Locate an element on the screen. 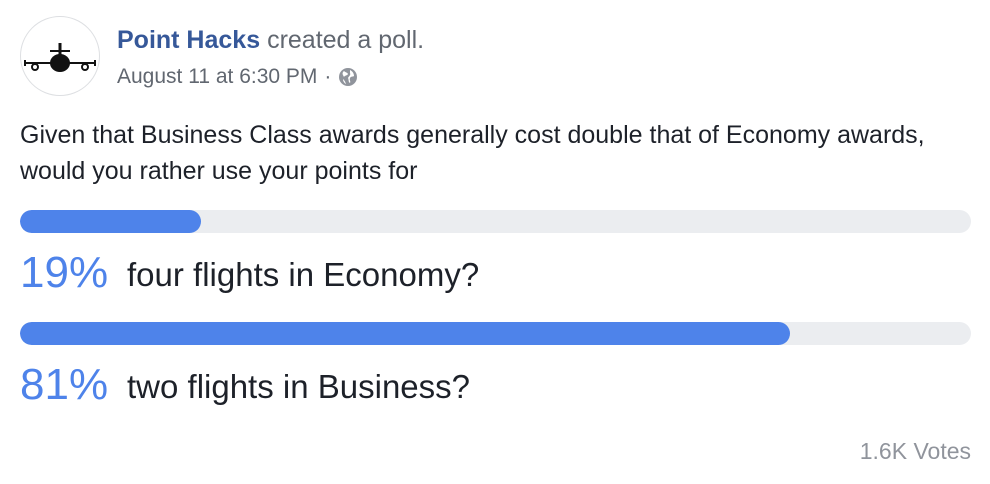 The image size is (990, 484). poll-option-percent: 81% is located at coordinates (64, 384).